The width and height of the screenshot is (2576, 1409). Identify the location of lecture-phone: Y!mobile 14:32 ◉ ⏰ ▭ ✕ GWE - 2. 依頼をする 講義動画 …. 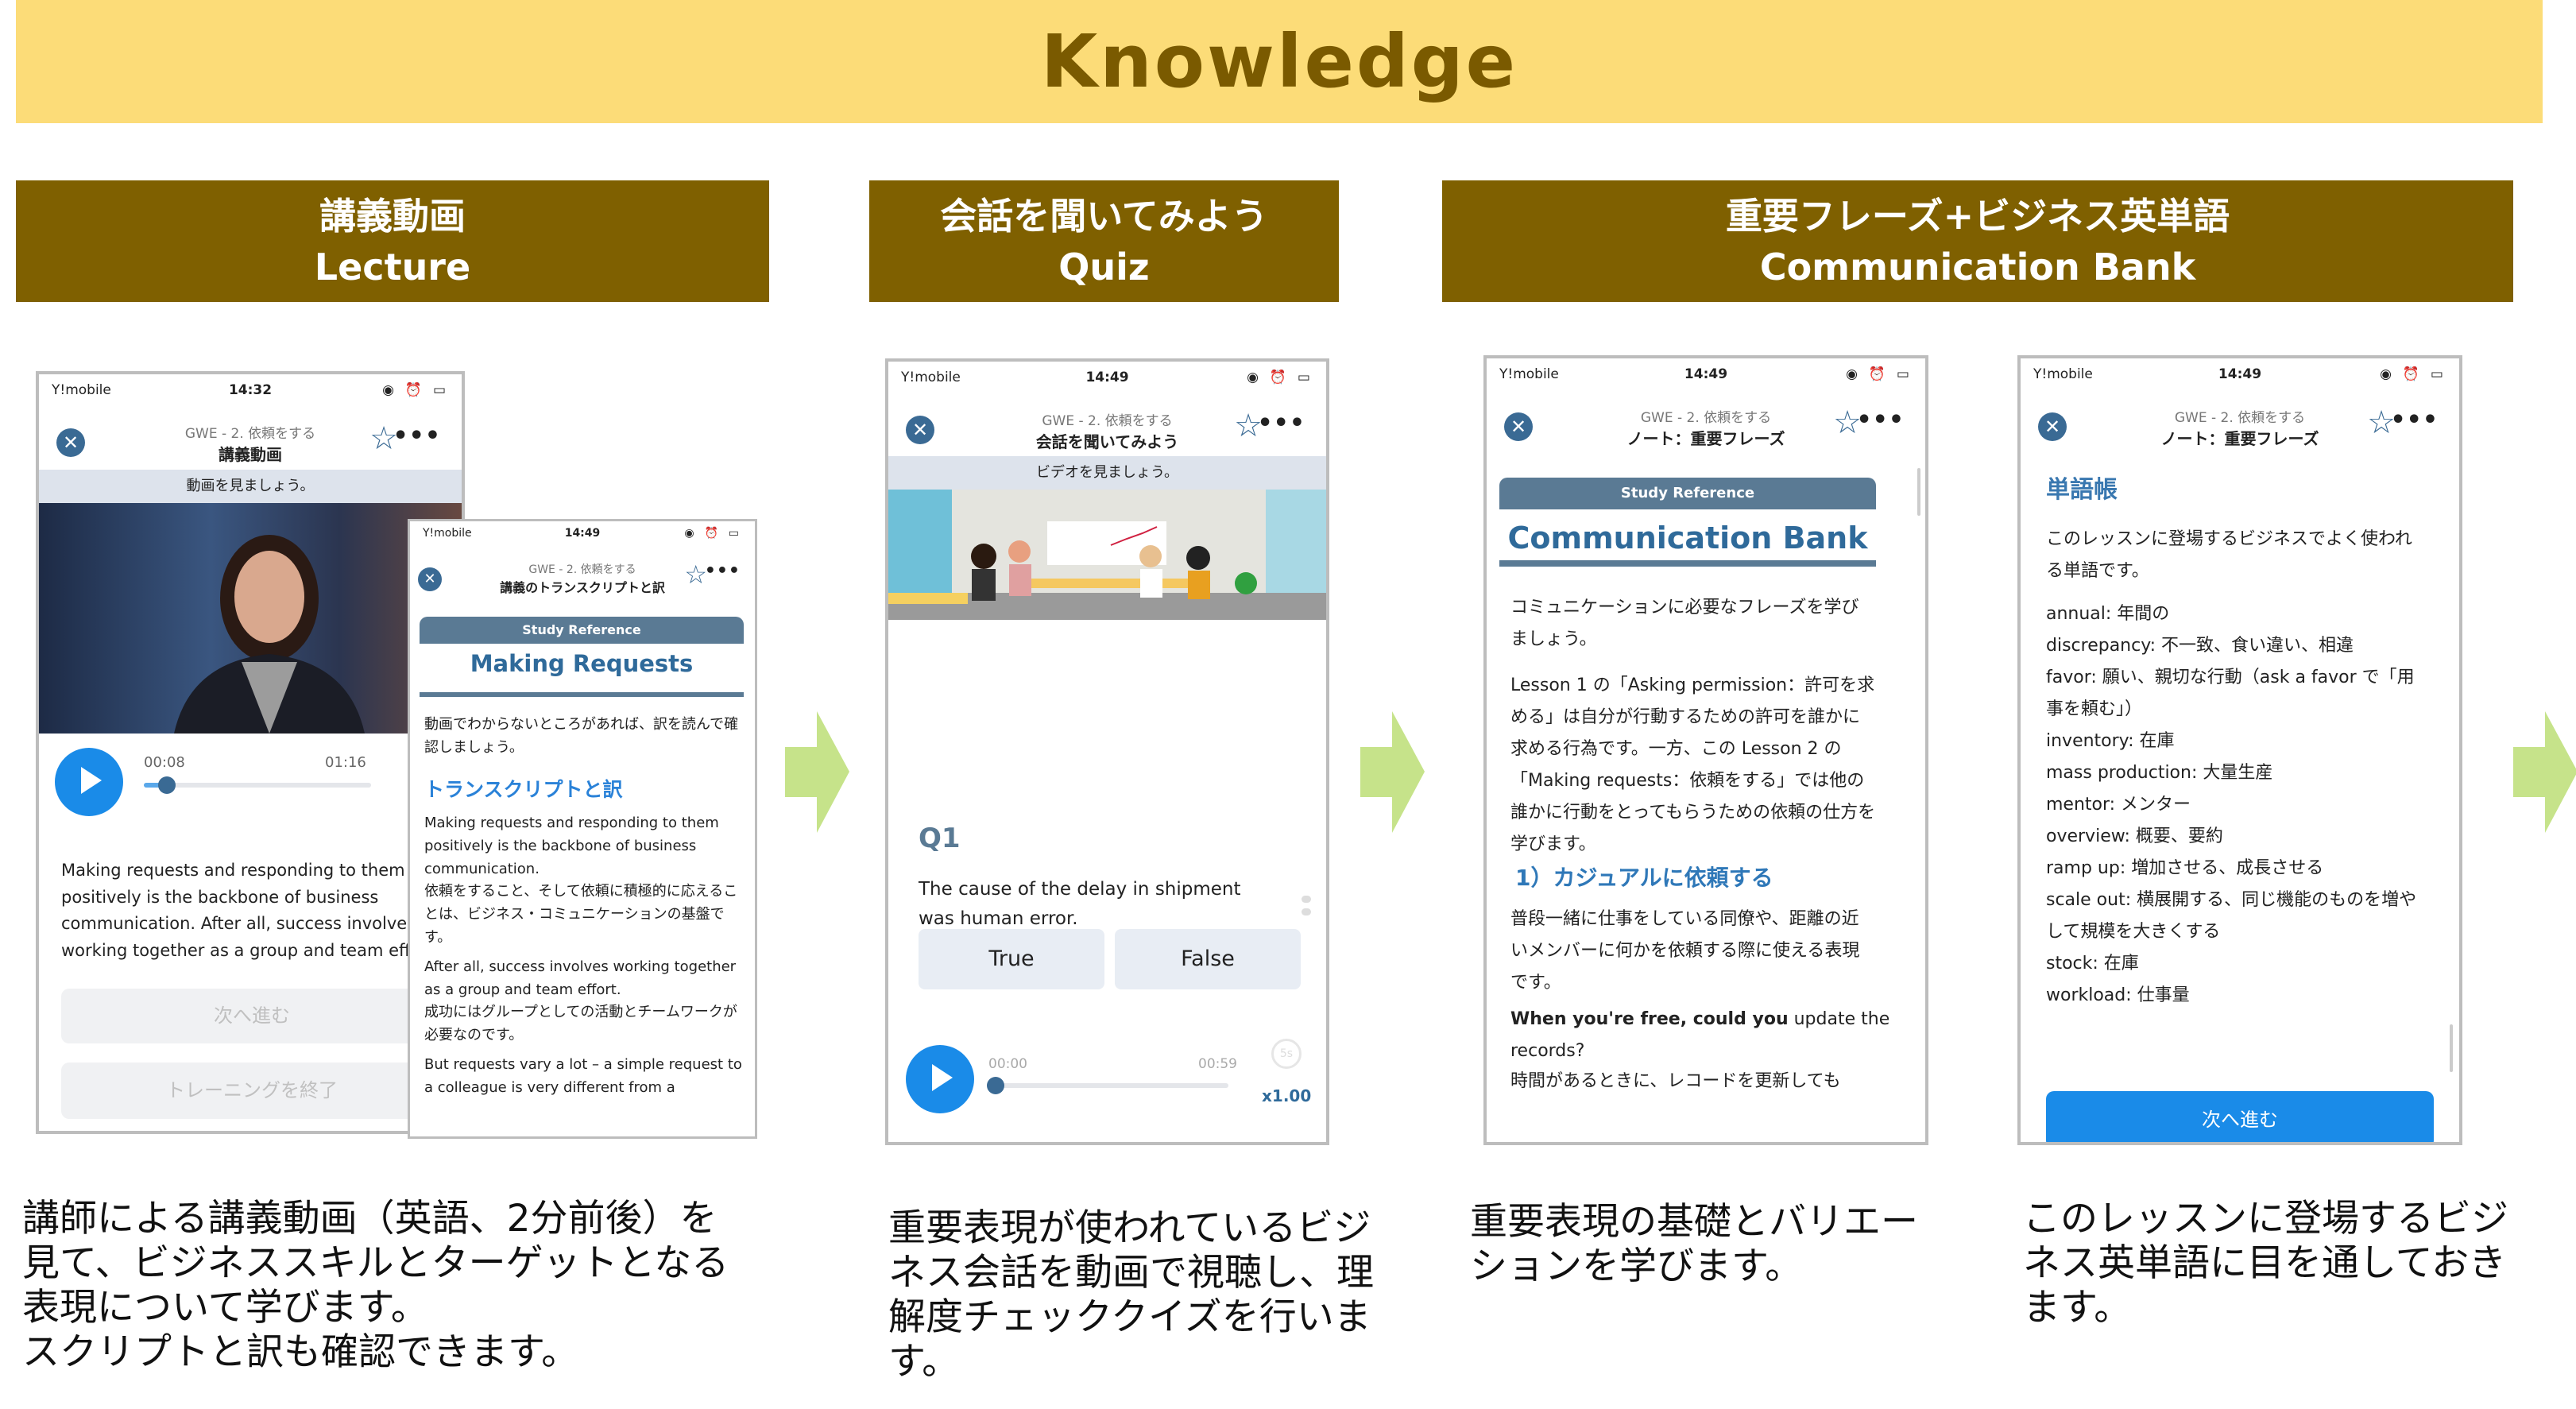
(251, 753).